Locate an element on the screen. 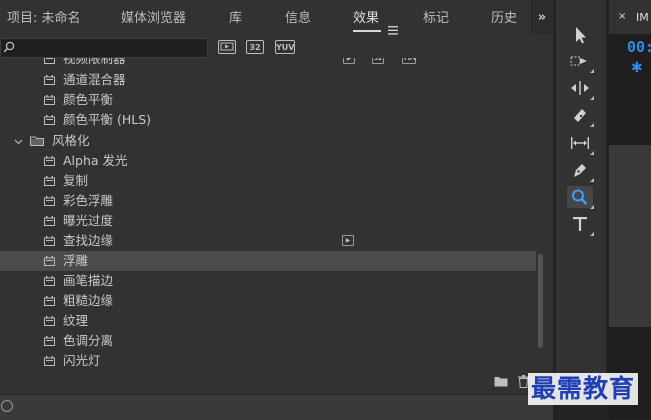  tab-markers: 标记 is located at coordinates (436, 17).